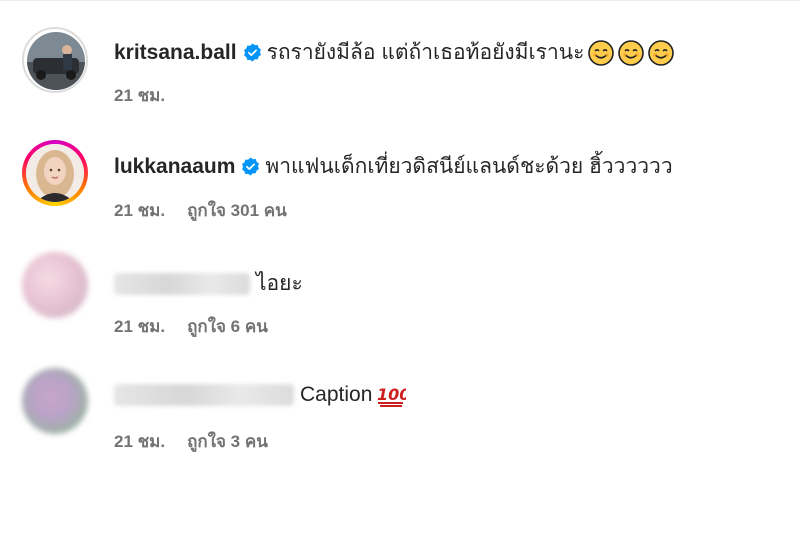 This screenshot has width=800, height=545. I want to click on comment-meta: 21 ชม. ถูกใจ 6 คน, so click(191, 326).